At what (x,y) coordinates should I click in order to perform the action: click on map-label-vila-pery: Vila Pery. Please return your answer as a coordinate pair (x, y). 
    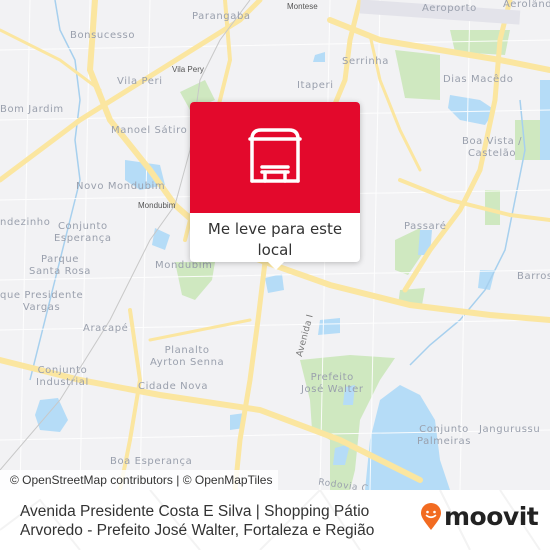
    Looking at the image, I should click on (188, 69).